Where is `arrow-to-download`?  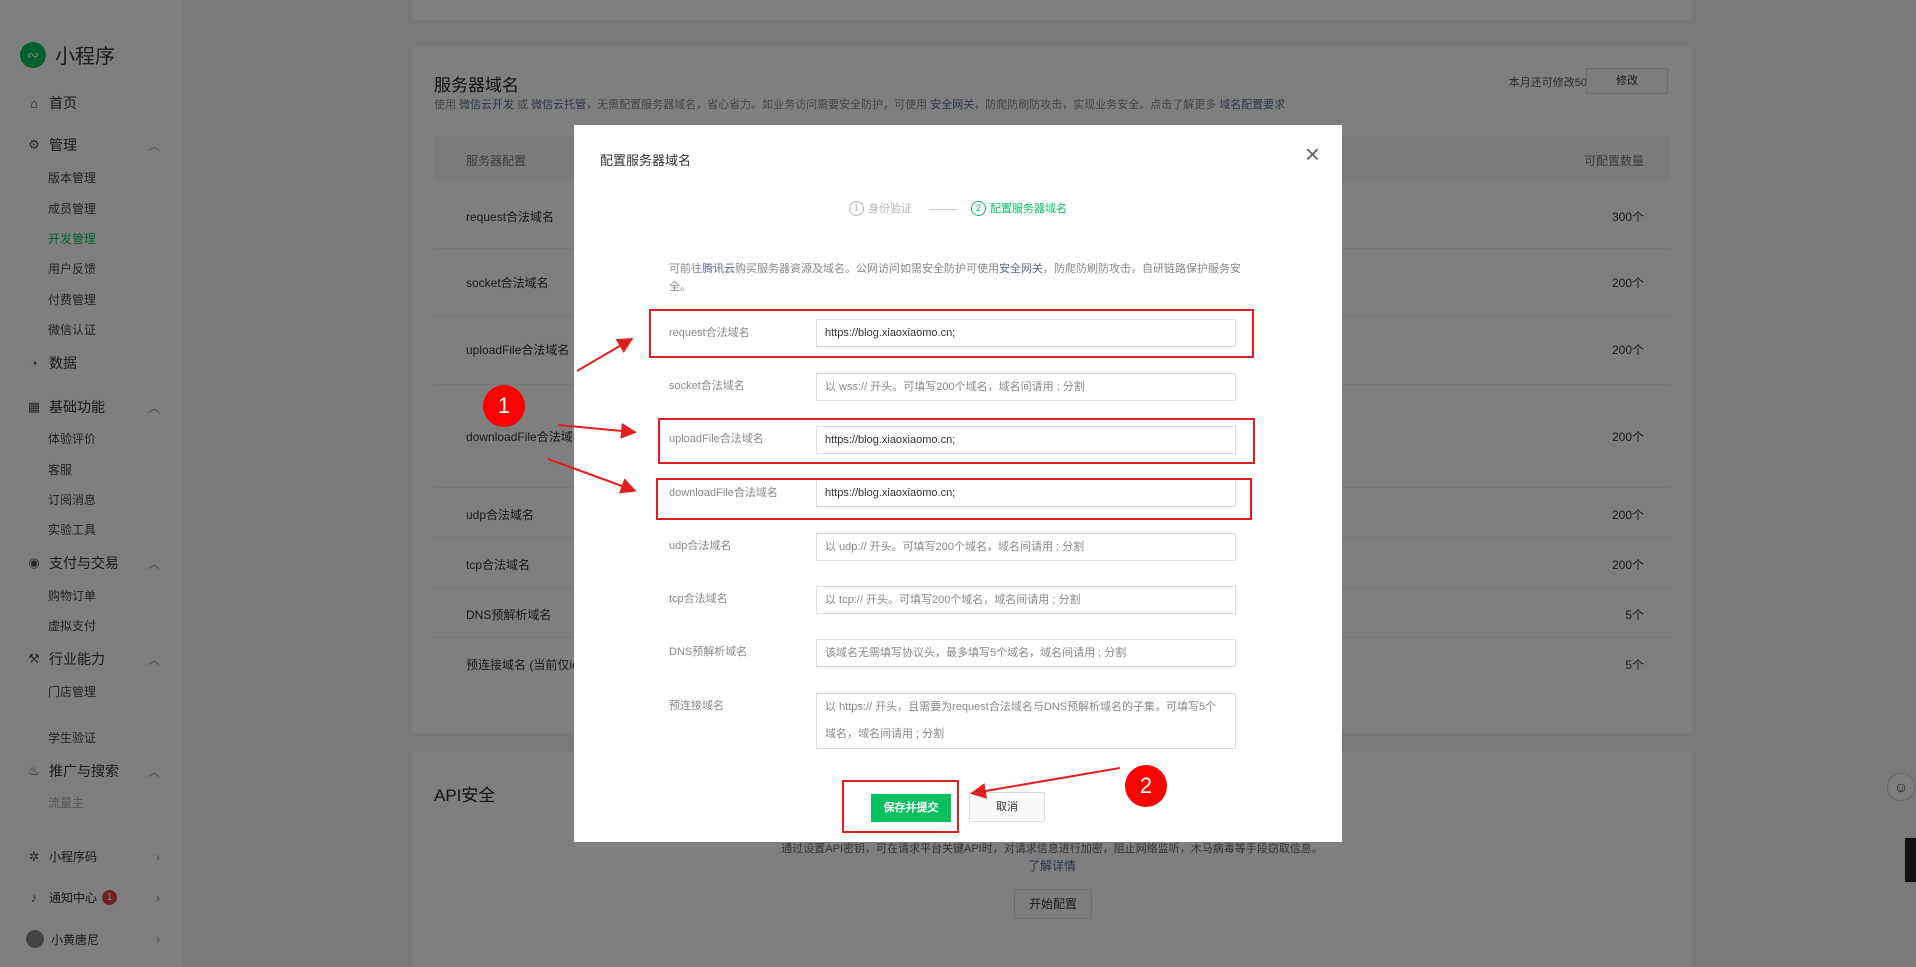
arrow-to-download is located at coordinates (592, 476).